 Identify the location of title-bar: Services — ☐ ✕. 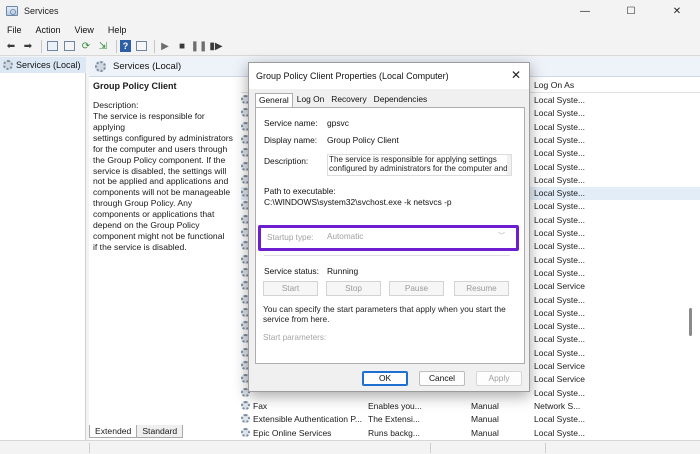
(350, 11).